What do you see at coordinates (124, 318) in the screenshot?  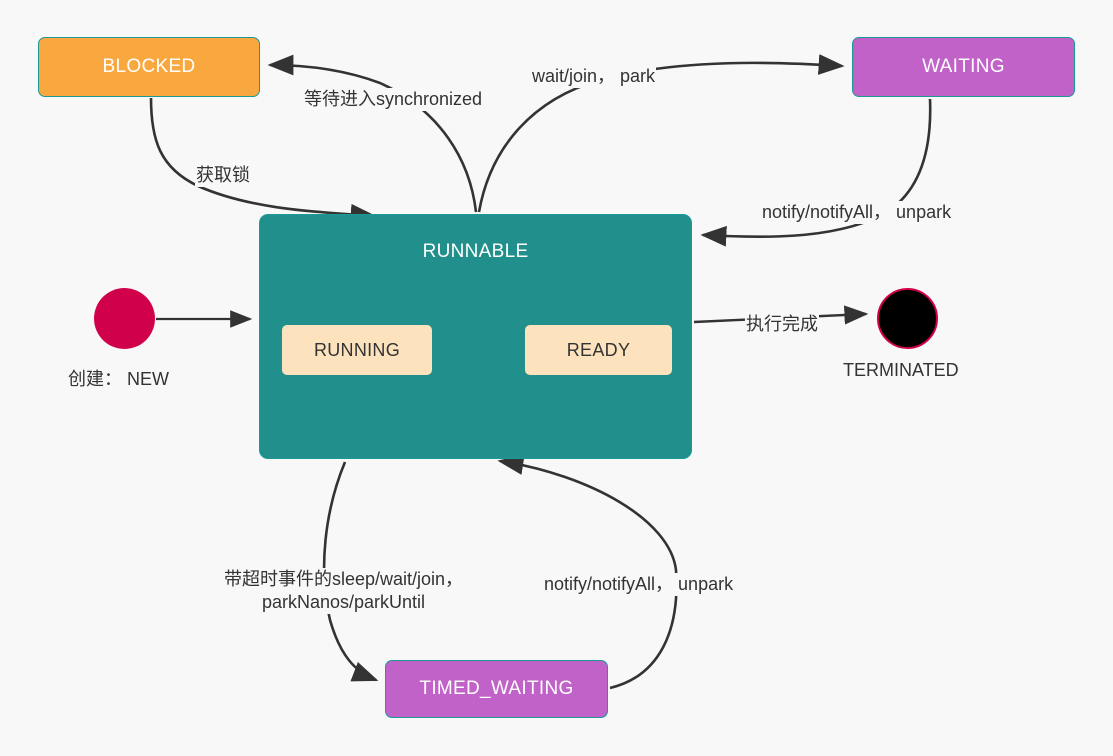 I see `start-node-circle` at bounding box center [124, 318].